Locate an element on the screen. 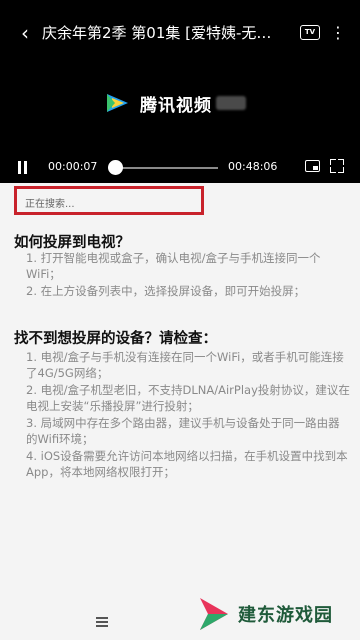 This screenshot has height=640, width=360. howto-item: 2. 在上方设备列表中，选择投屏设备，即可开始投屏； is located at coordinates (166, 291).